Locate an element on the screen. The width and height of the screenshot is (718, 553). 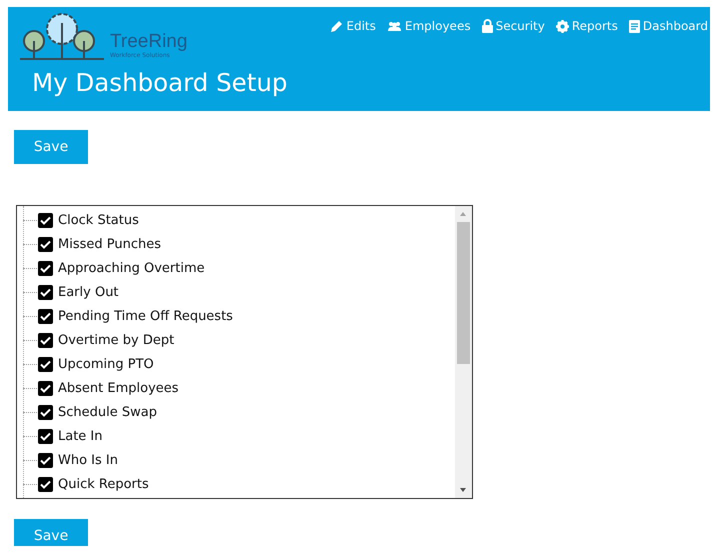
checkbox-label: Missed Punches is located at coordinates (110, 244).